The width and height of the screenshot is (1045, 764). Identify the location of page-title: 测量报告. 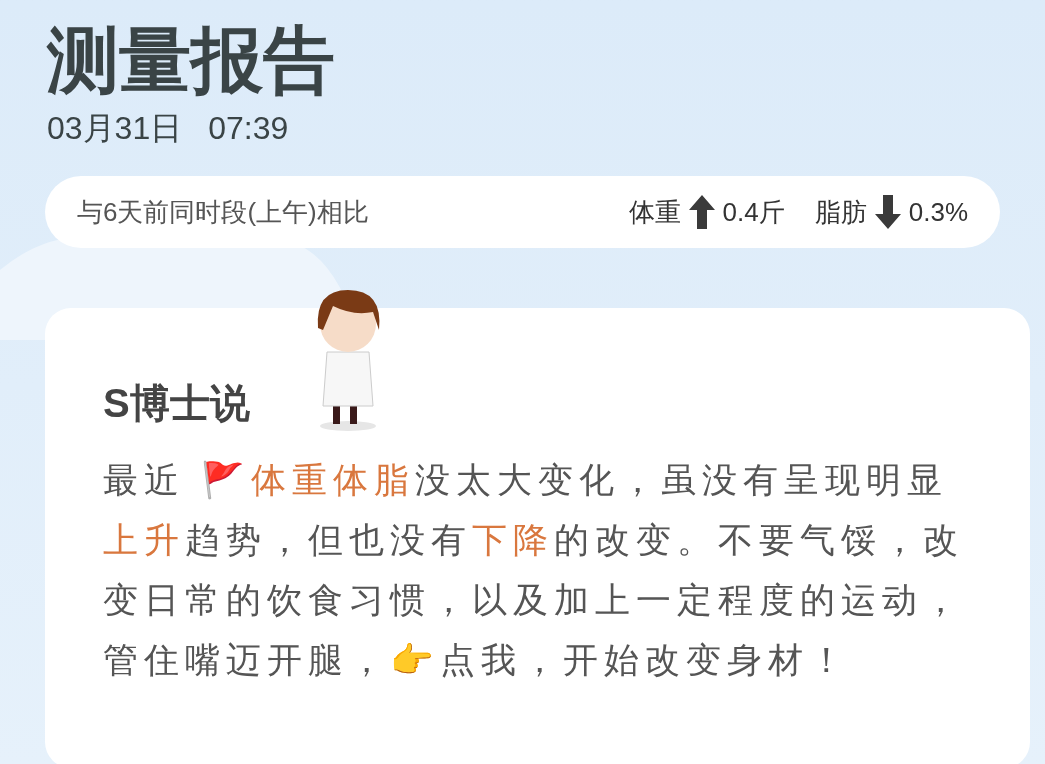
(191, 60).